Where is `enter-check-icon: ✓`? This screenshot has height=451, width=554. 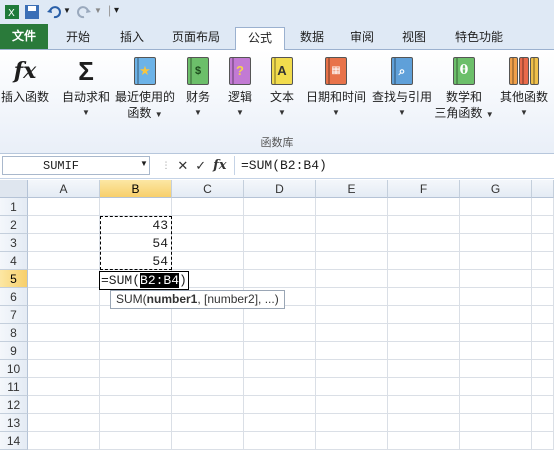 enter-check-icon: ✓ is located at coordinates (200, 166).